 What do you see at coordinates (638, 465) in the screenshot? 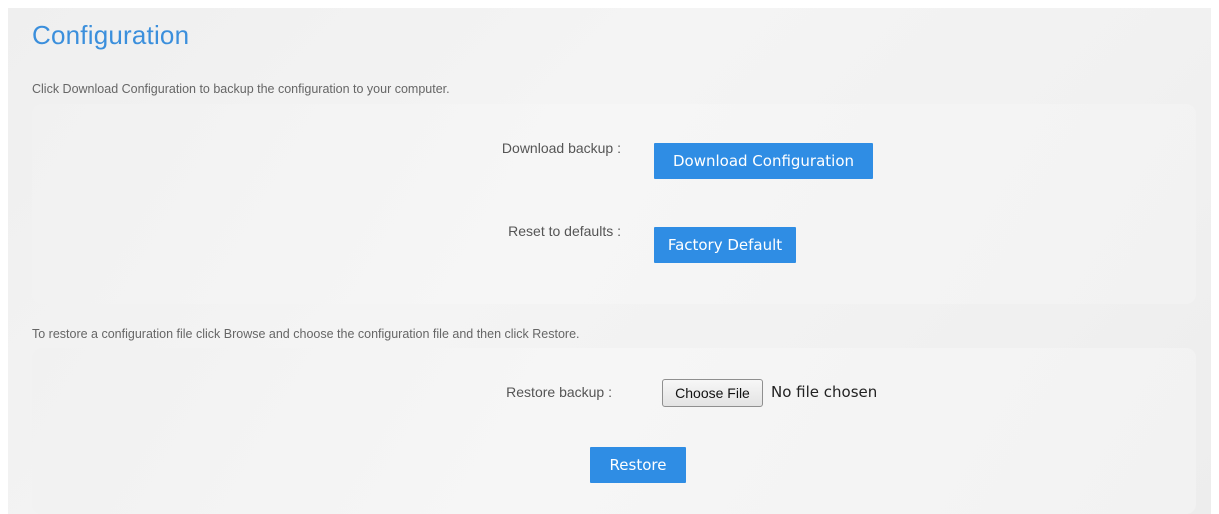
I see `restore-button: Restore` at bounding box center [638, 465].